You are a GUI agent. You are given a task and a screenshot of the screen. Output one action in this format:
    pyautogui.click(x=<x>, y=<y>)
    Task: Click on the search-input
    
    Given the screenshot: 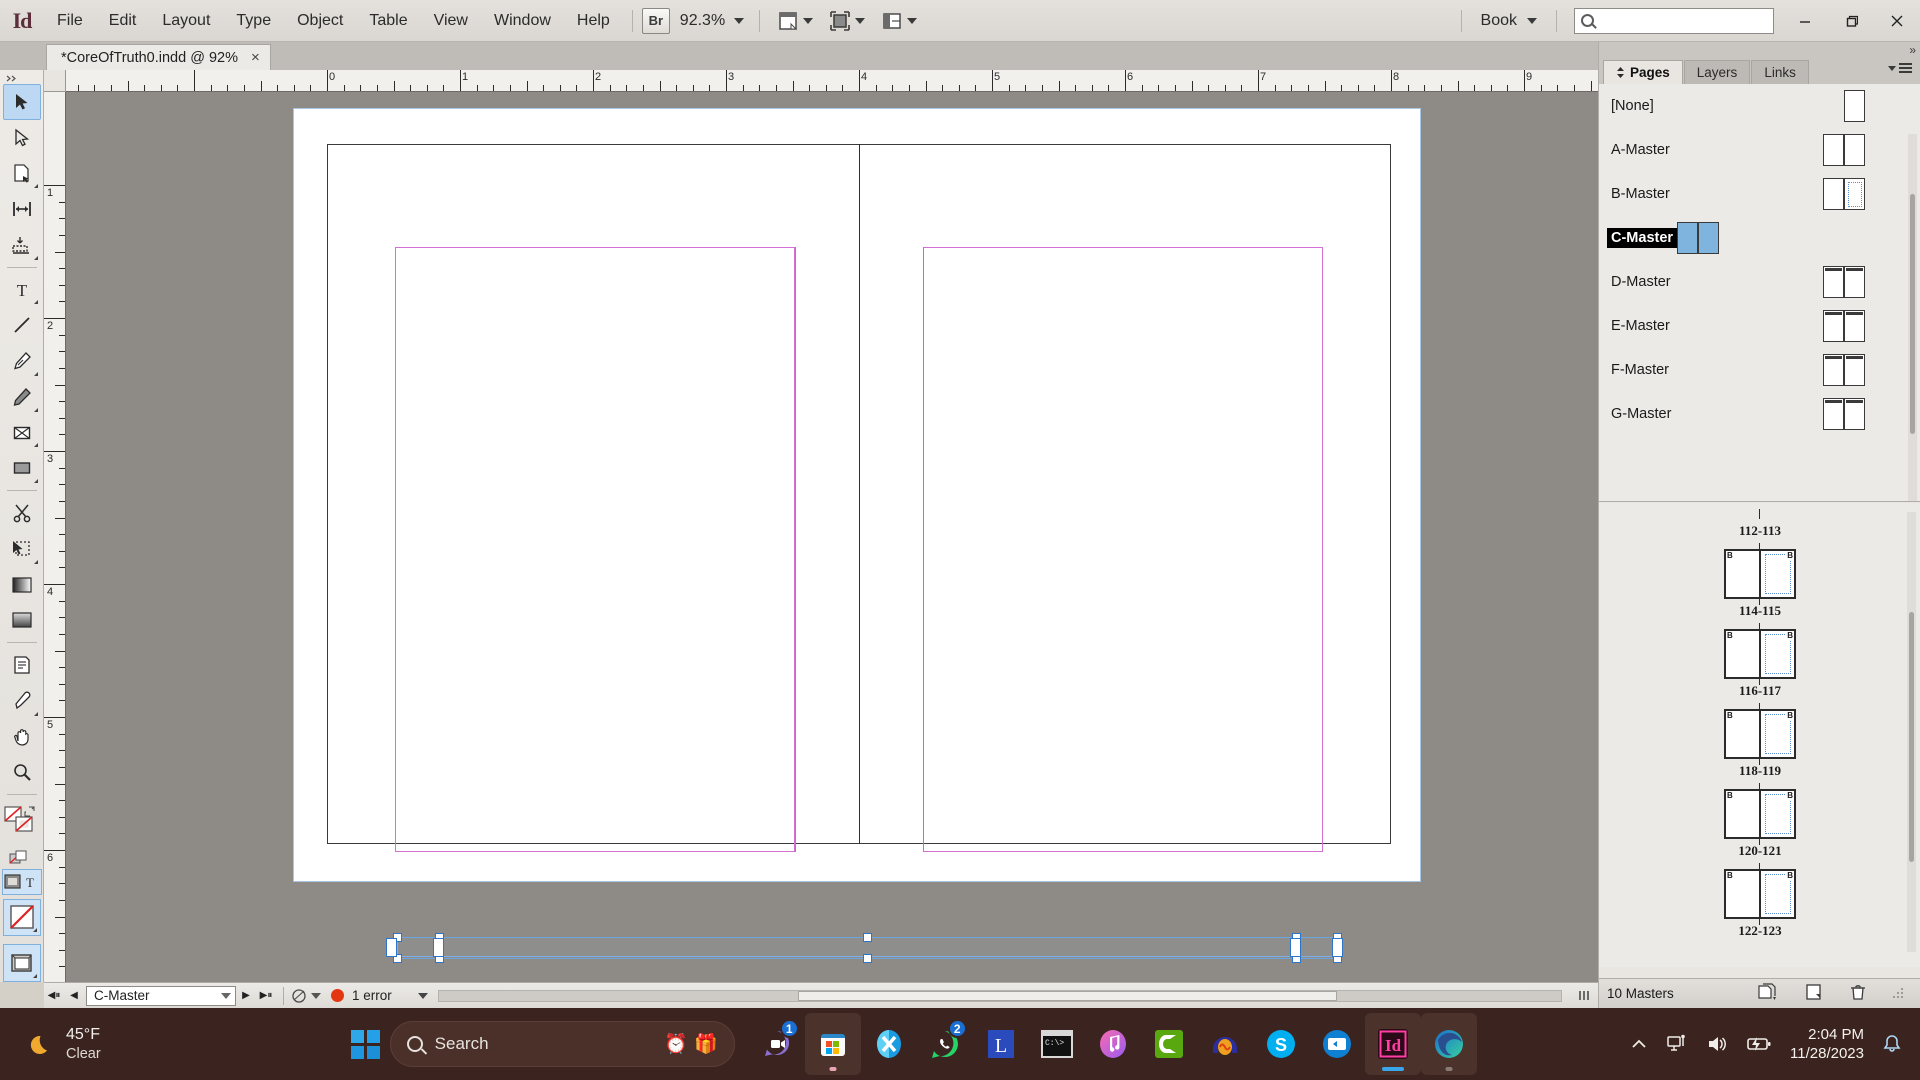 What is the action you would take?
    pyautogui.click(x=1674, y=20)
    